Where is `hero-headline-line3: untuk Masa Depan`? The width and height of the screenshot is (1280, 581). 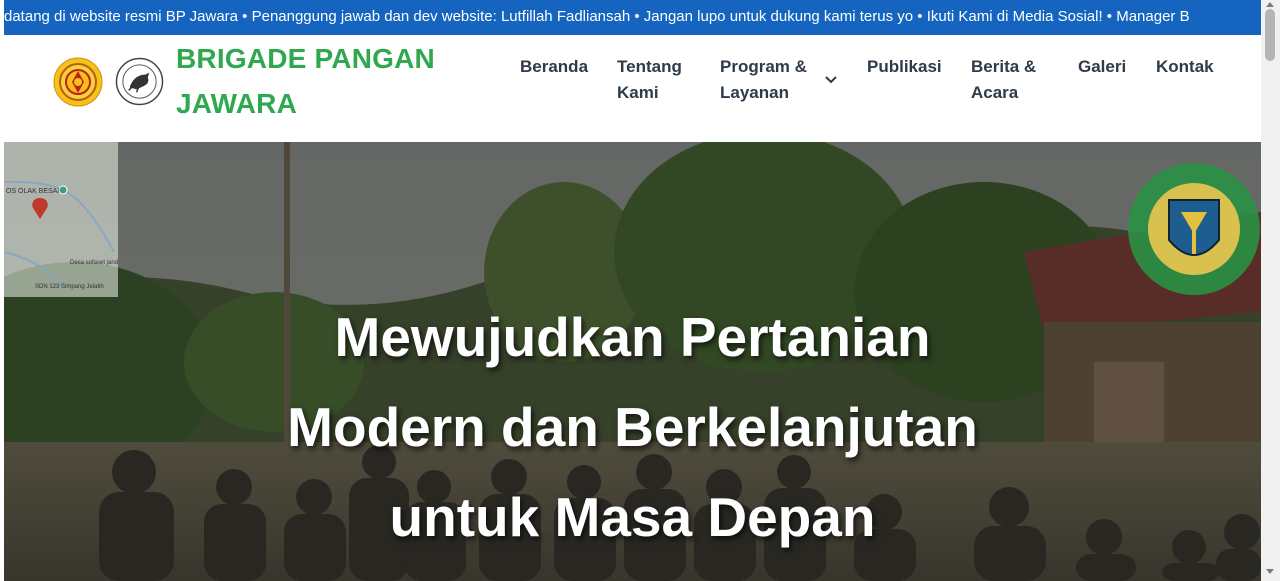
hero-headline-line3: untuk Masa Depan is located at coordinates (632, 517).